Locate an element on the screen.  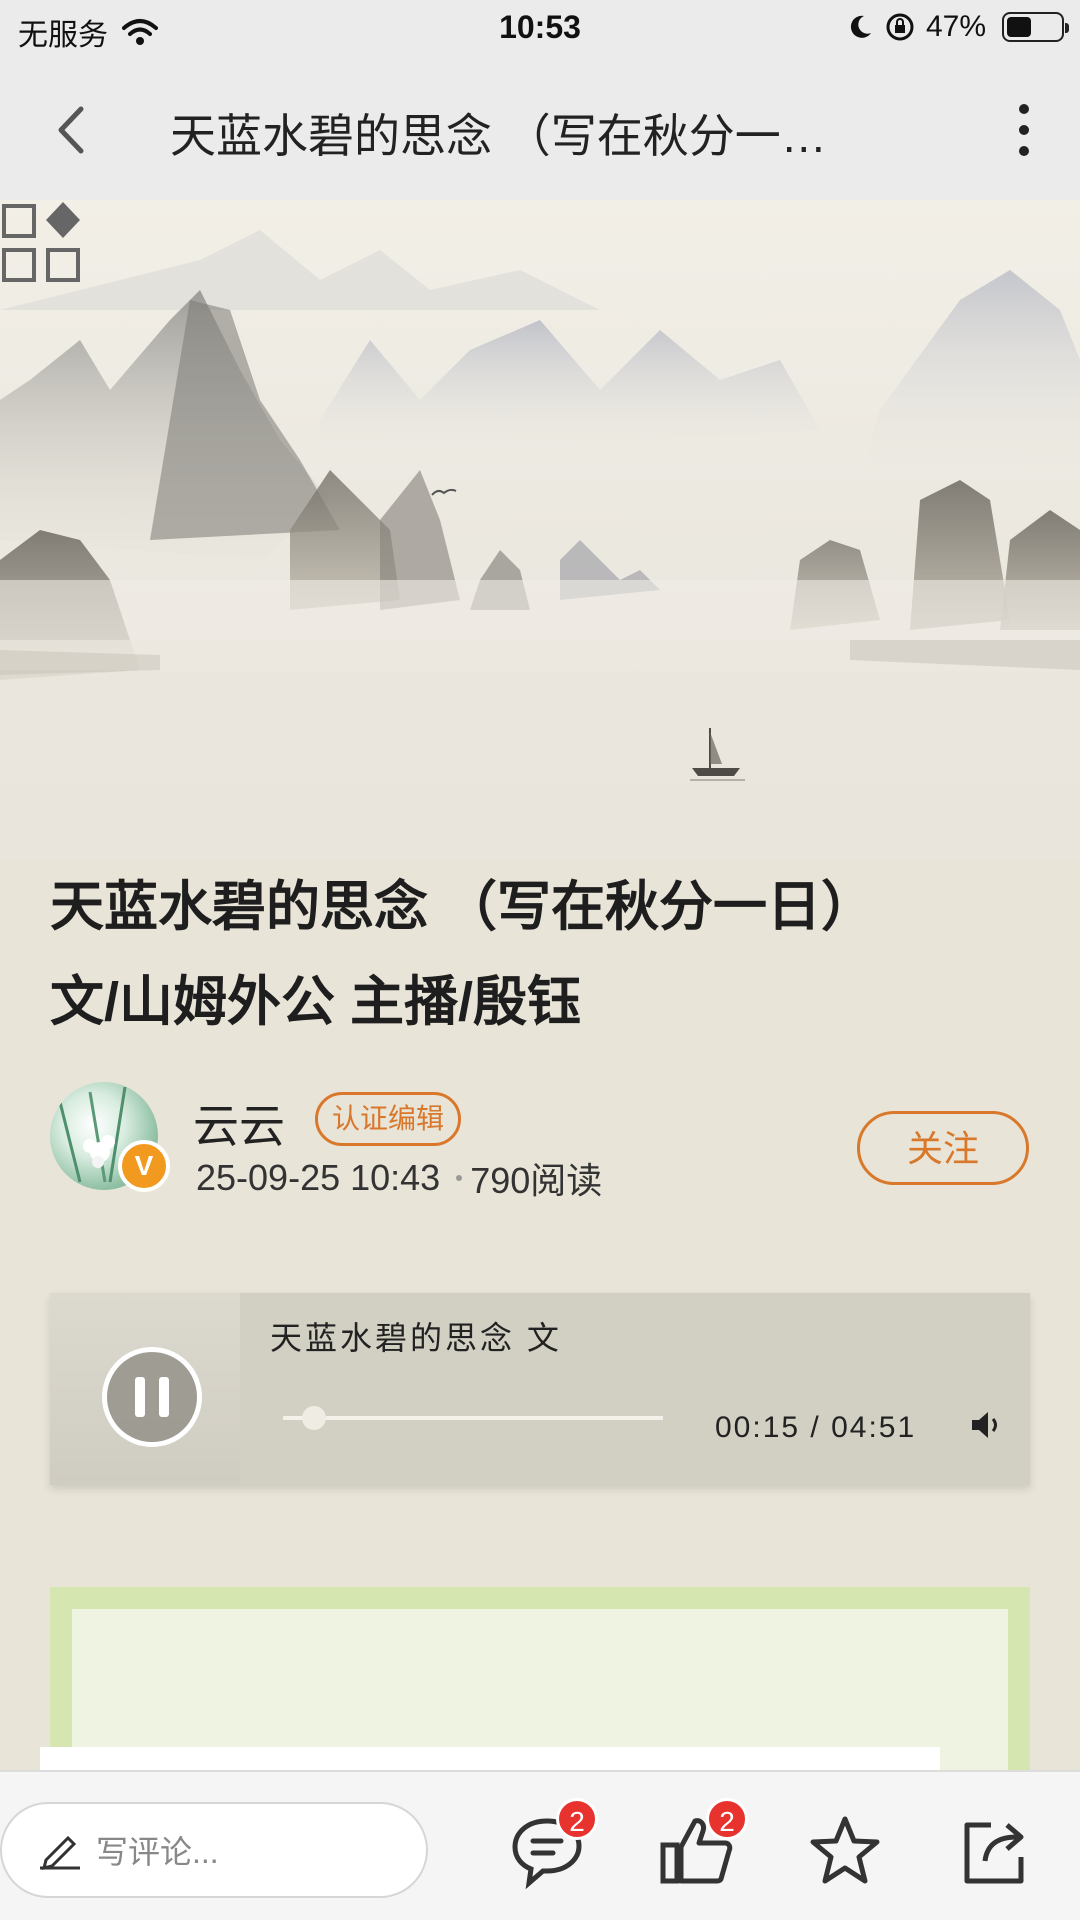
separator-dot is located at coordinates (459, 1178).